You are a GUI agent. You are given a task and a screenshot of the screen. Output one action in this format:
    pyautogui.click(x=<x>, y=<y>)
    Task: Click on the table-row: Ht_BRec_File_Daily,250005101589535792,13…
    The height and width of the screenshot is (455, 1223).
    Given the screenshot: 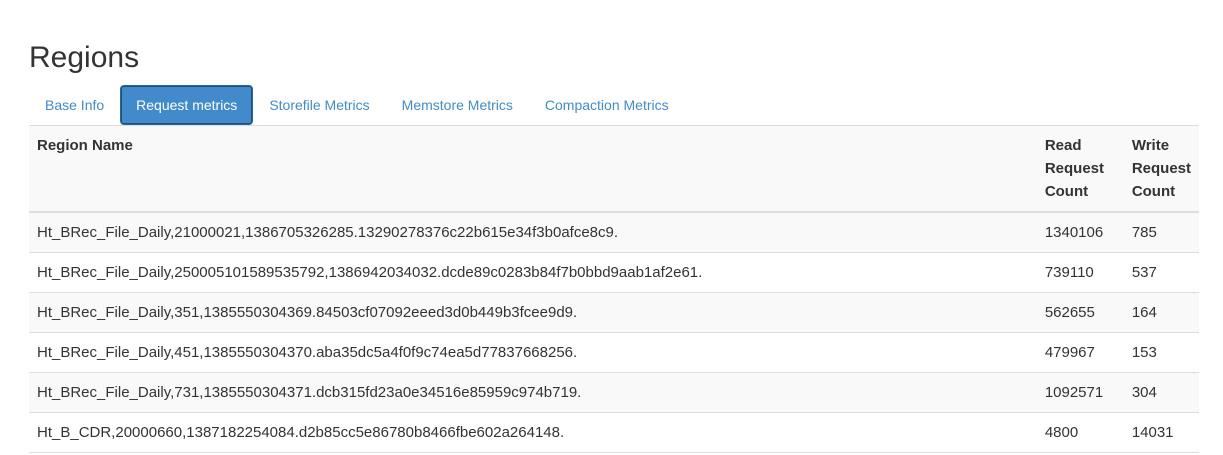 What is the action you would take?
    pyautogui.click(x=614, y=272)
    